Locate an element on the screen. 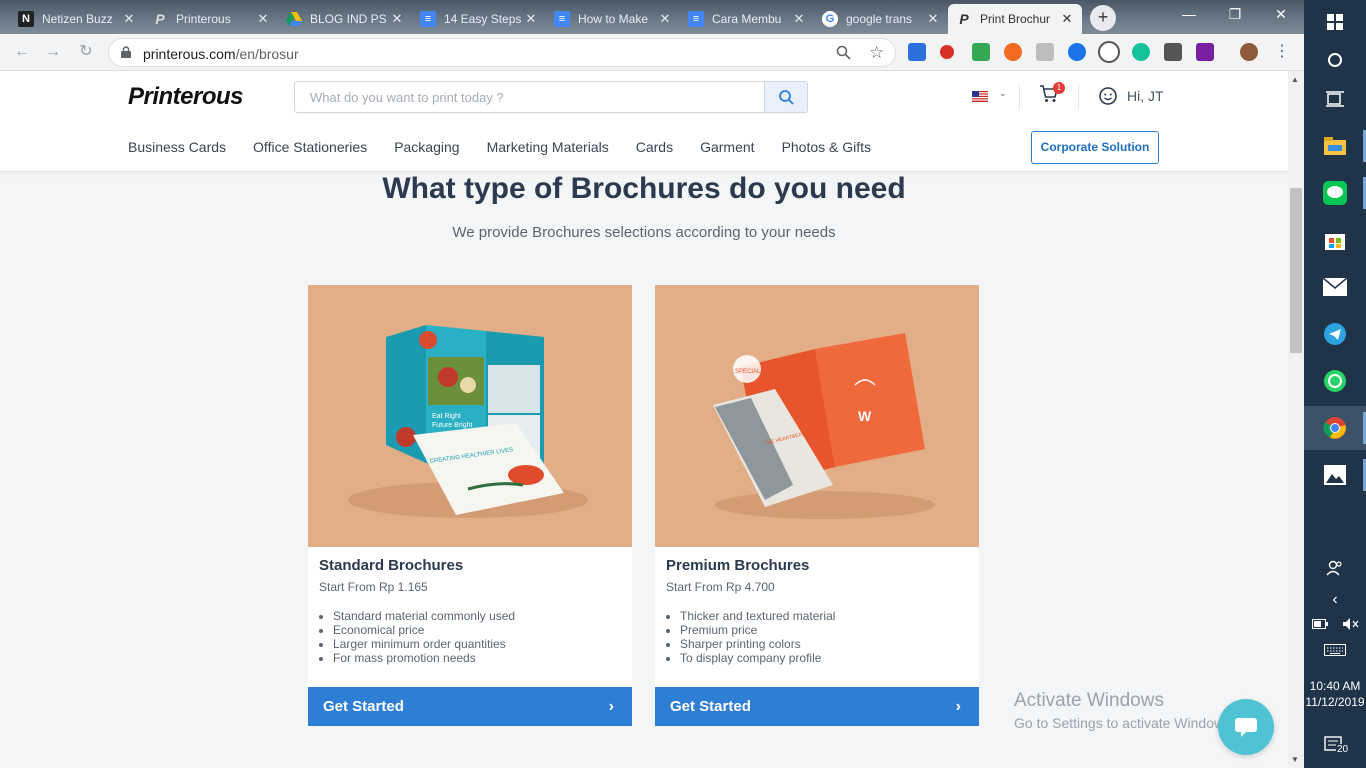  profile-avatar is located at coordinates (1249, 52).